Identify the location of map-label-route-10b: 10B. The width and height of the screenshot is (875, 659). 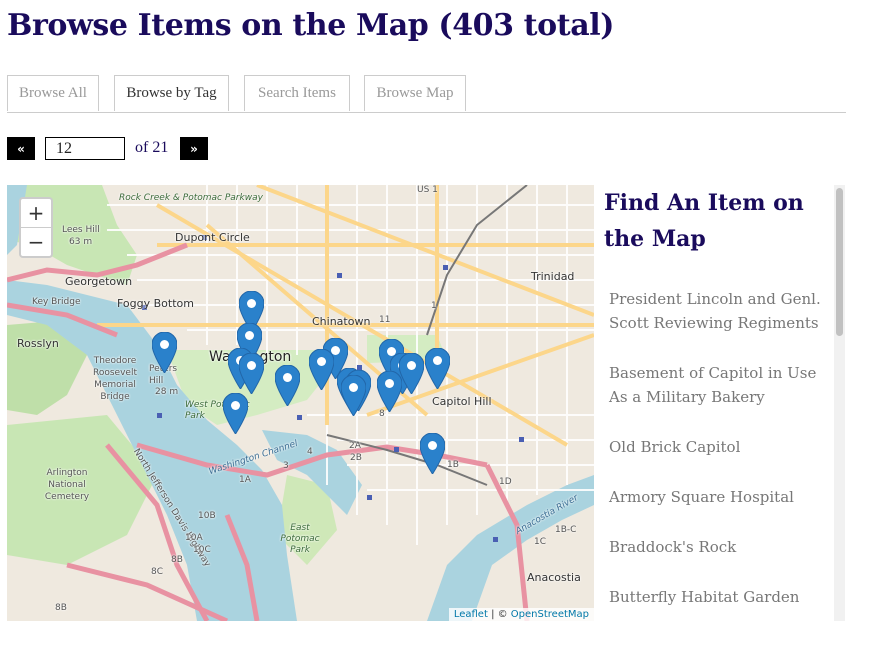
(207, 516).